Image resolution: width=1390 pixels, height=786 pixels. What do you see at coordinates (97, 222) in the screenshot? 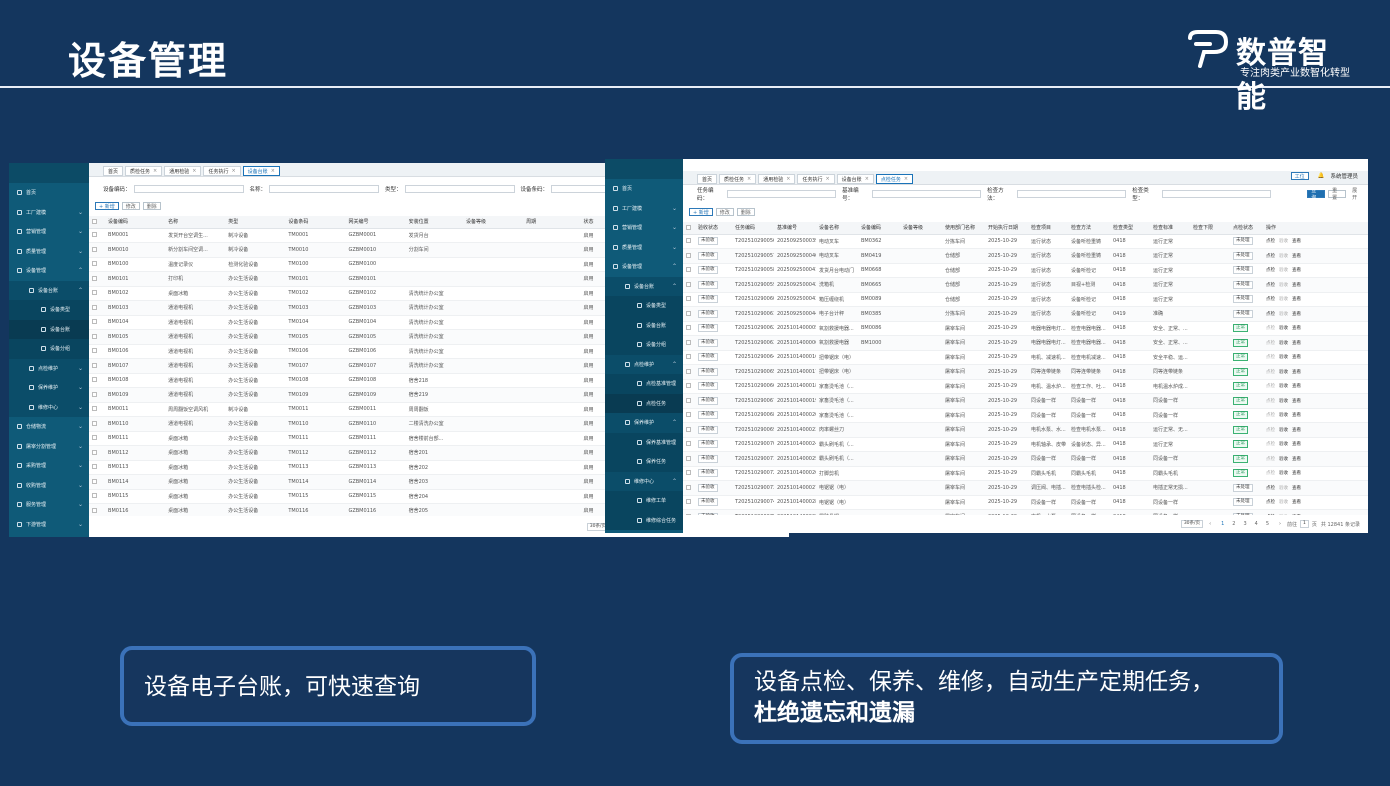
I see `select-all-checkbox` at bounding box center [97, 222].